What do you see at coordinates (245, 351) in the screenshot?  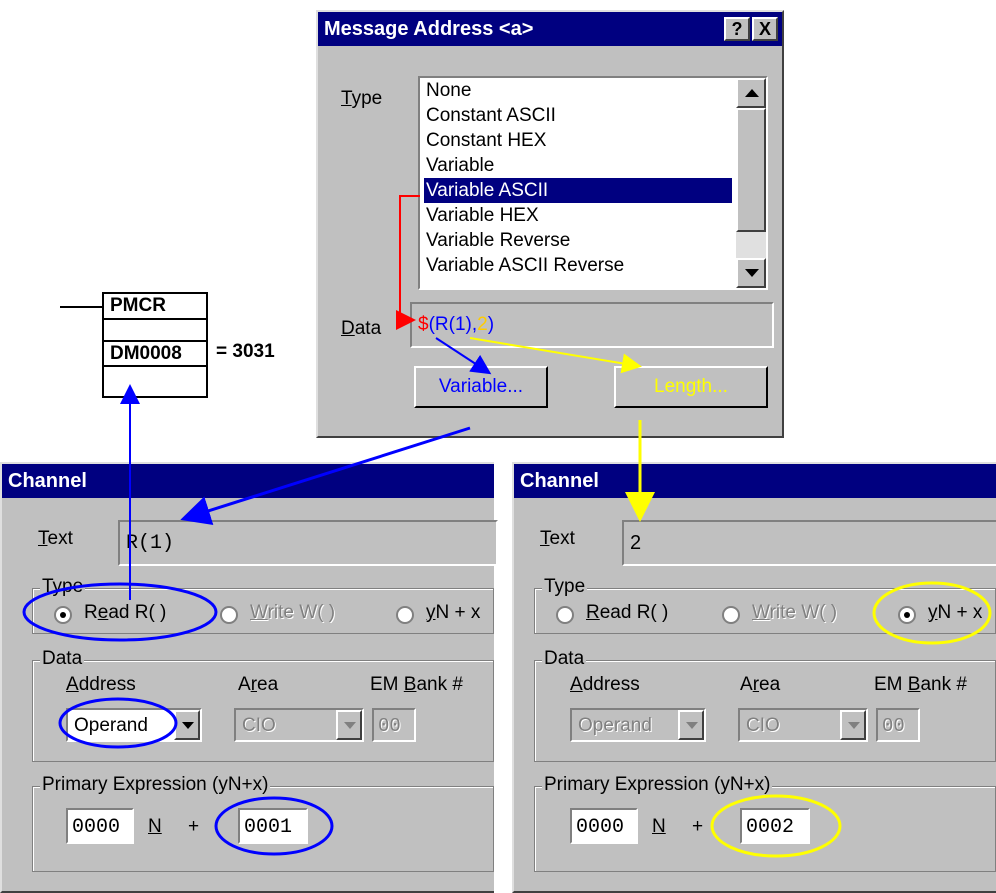 I see `ladder-operand-value: = 3031` at bounding box center [245, 351].